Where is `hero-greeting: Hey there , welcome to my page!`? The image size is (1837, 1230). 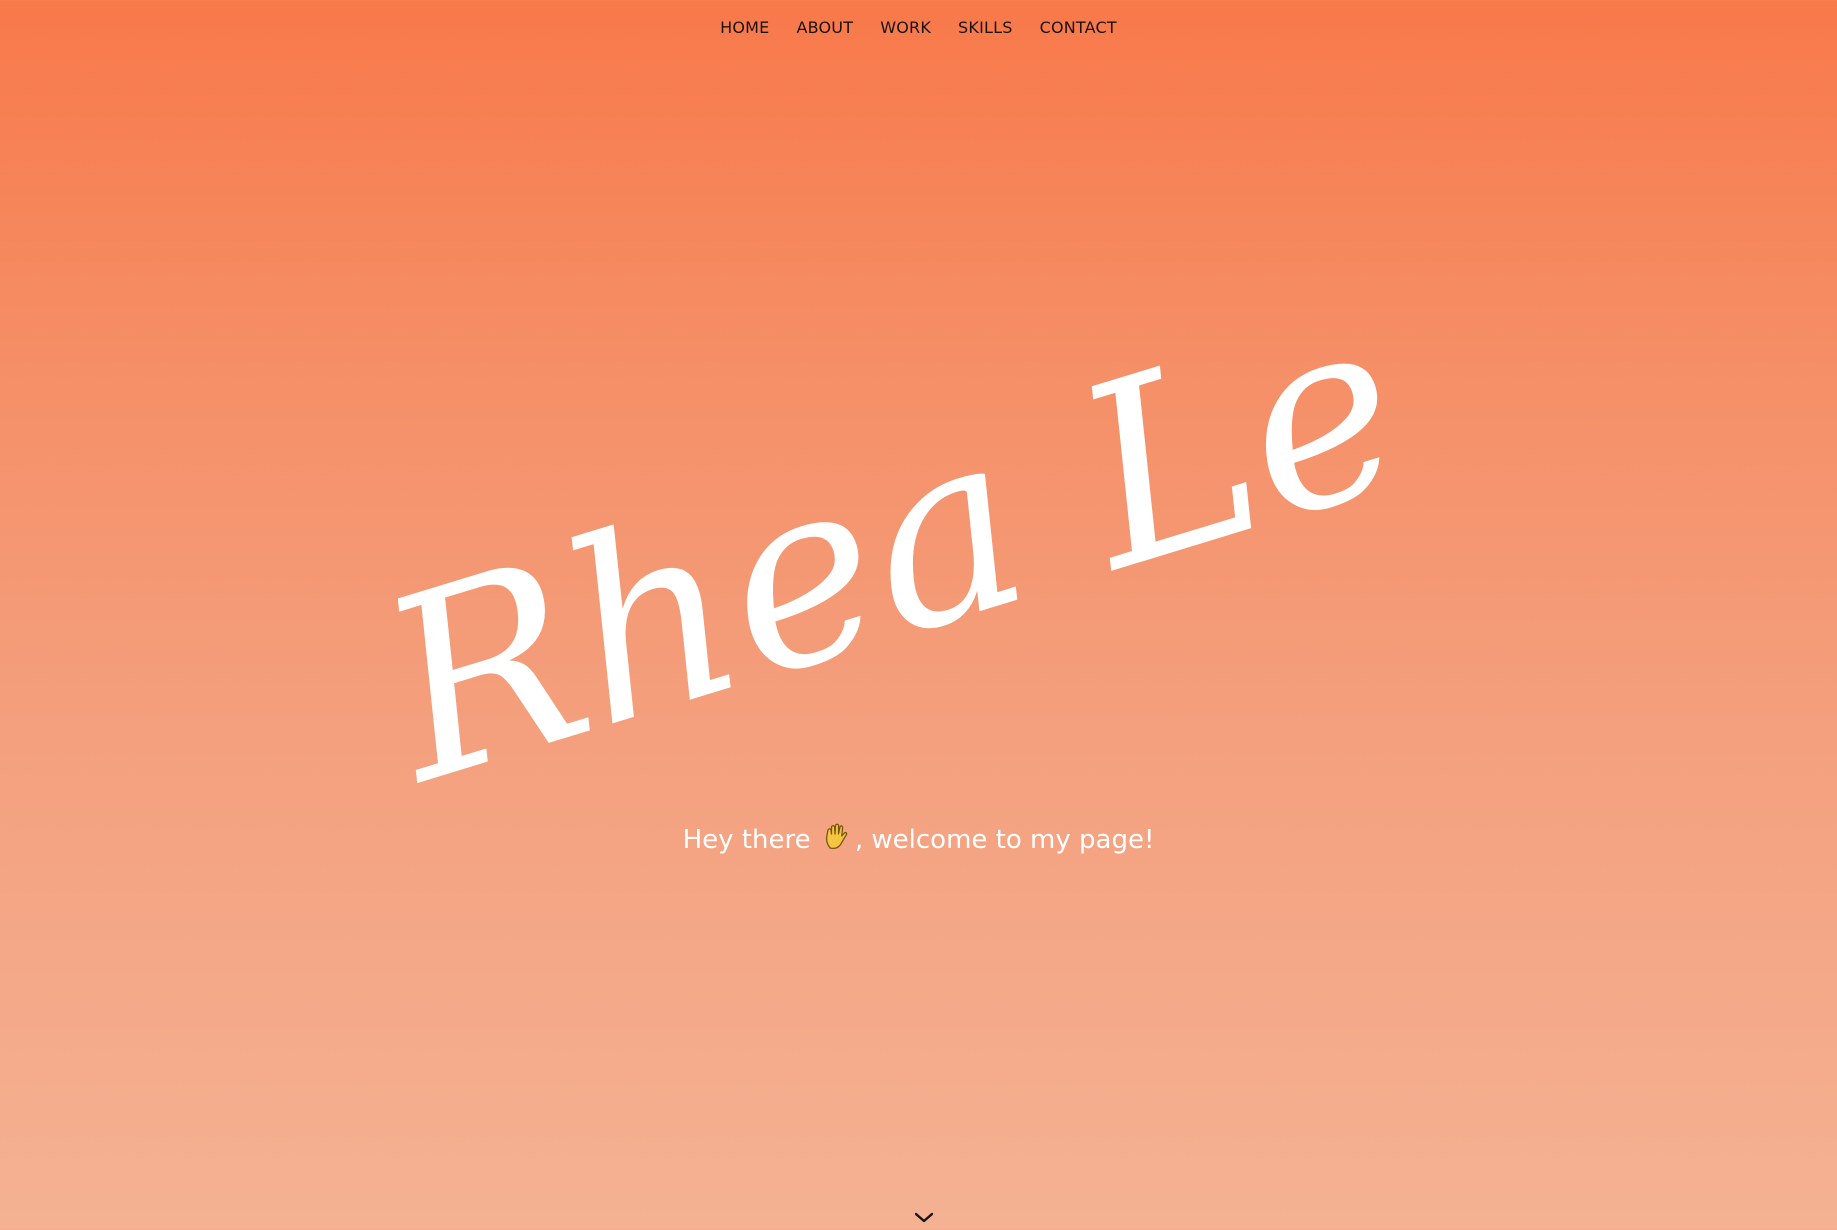 hero-greeting: Hey there , welcome to my page! is located at coordinates (918, 840).